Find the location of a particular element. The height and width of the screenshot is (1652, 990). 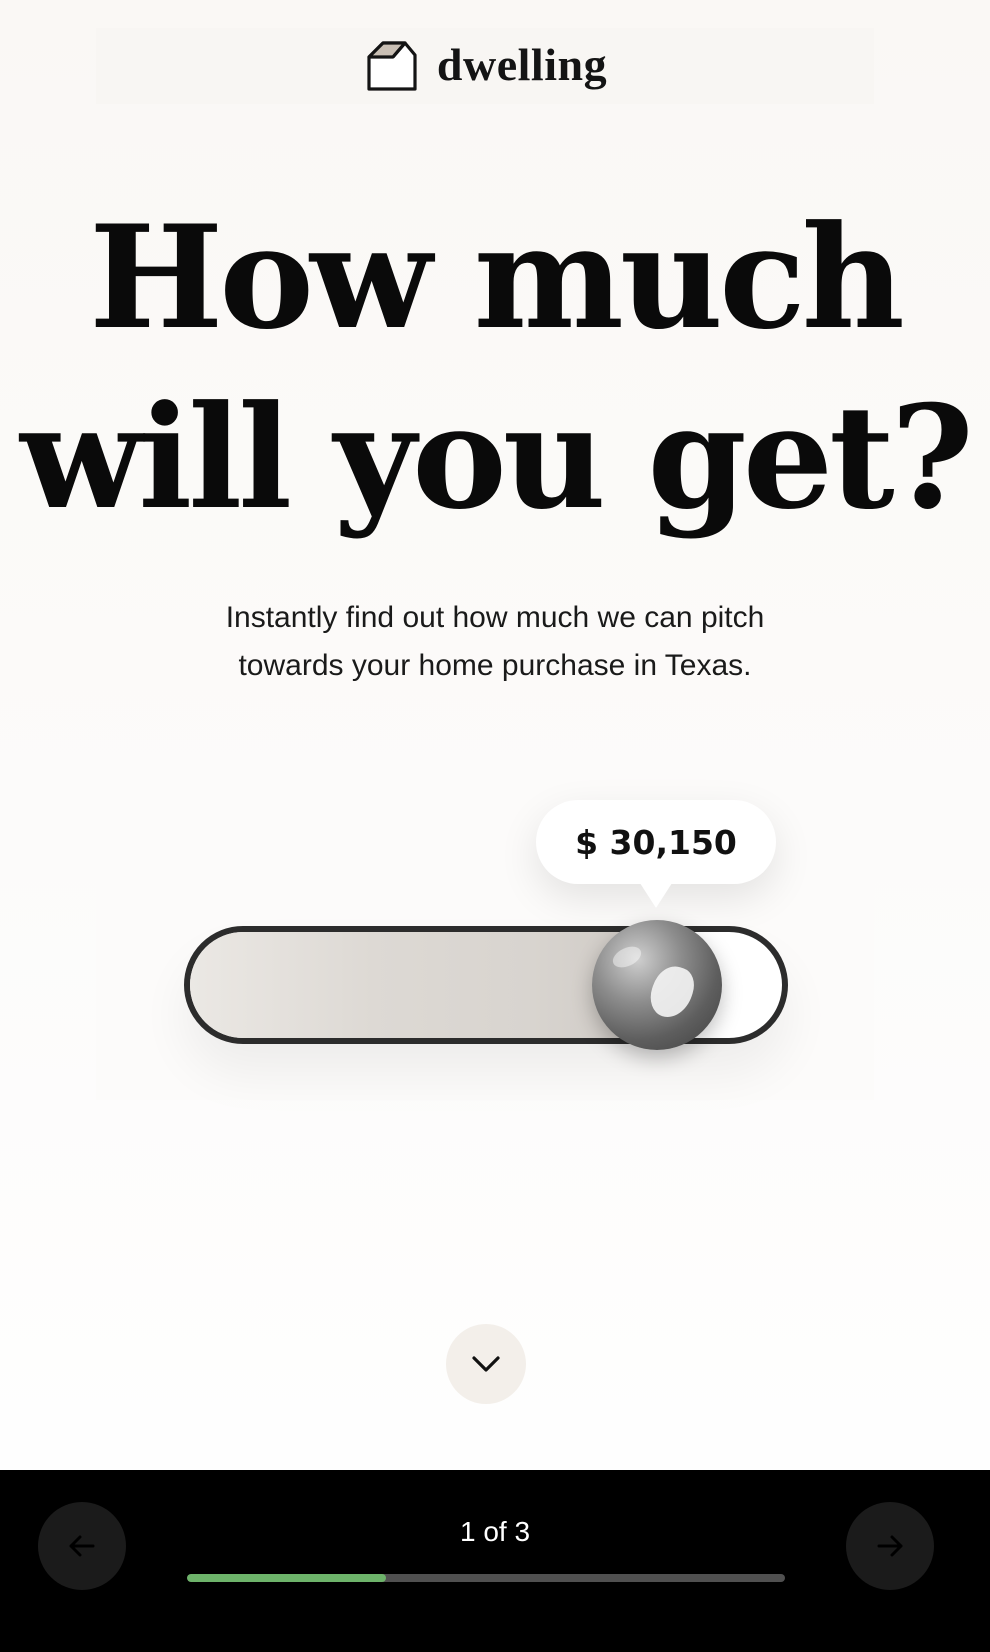

house-outline-icon is located at coordinates (392, 66).